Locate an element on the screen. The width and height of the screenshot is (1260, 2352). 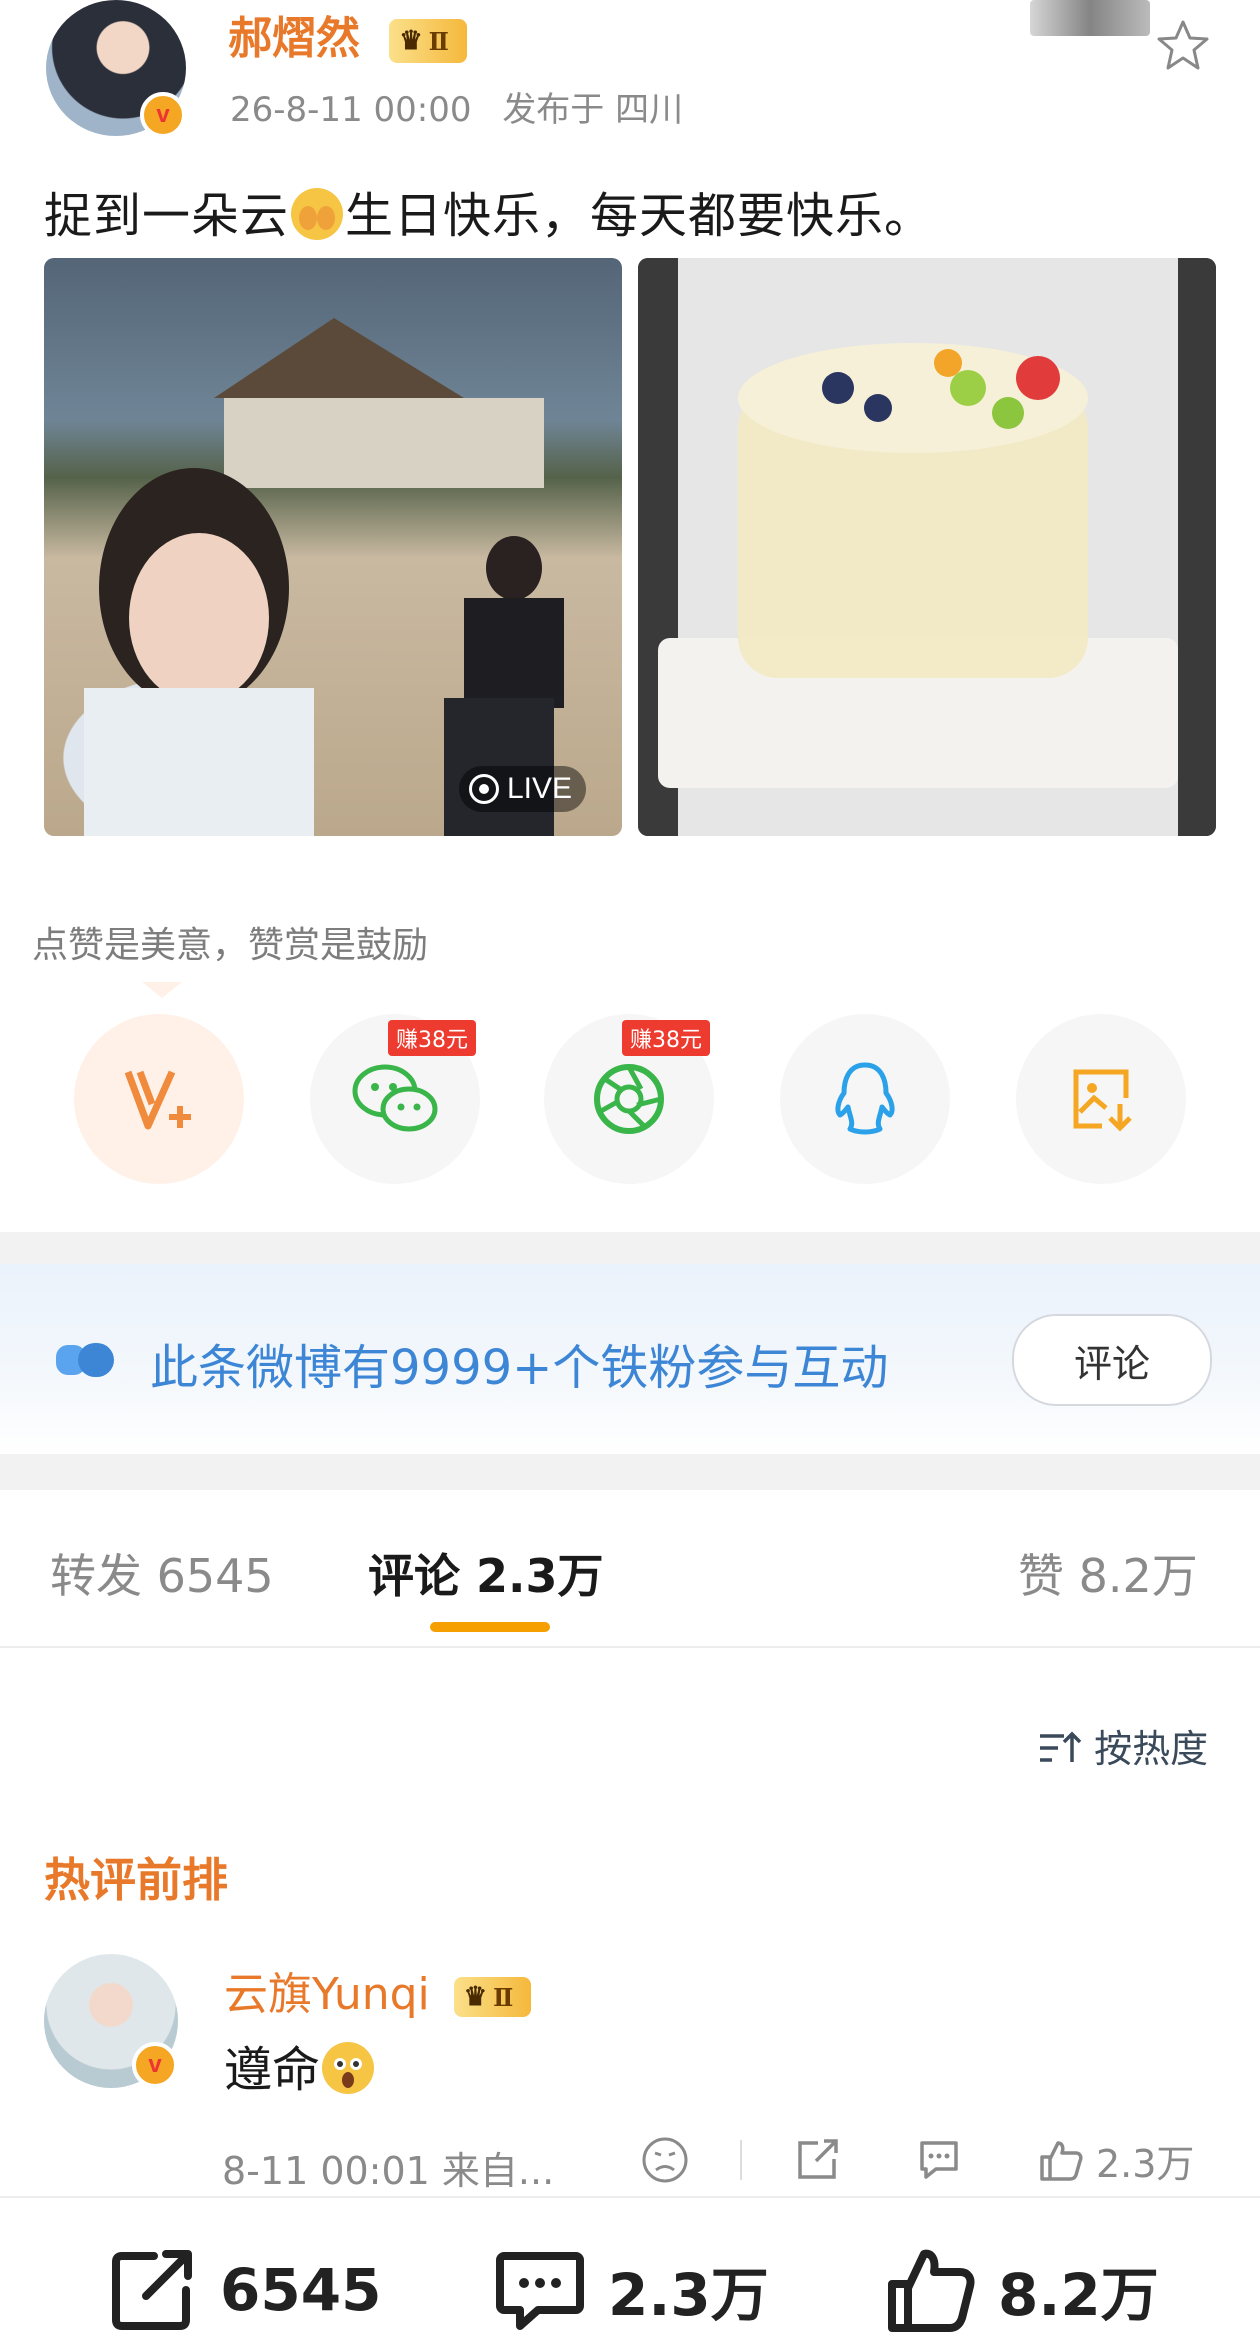
post-text: 捉到一朵云 生日快乐，每天都要快乐。 is located at coordinates (488, 211).